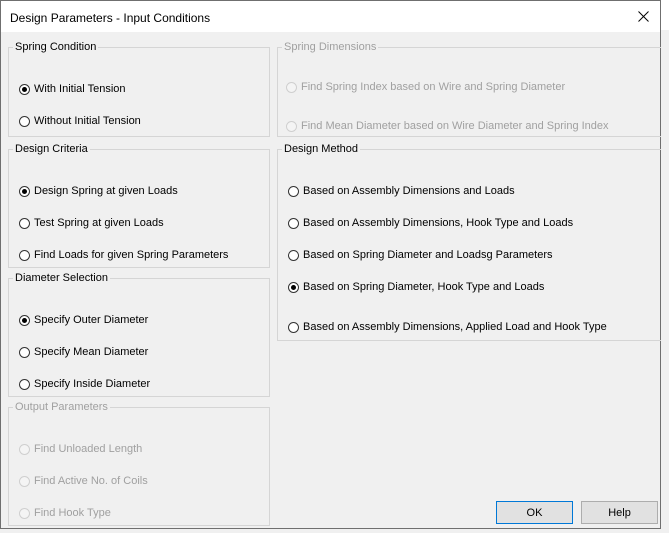  Describe the element at coordinates (534, 512) in the screenshot. I see `ok-button: OK` at that location.